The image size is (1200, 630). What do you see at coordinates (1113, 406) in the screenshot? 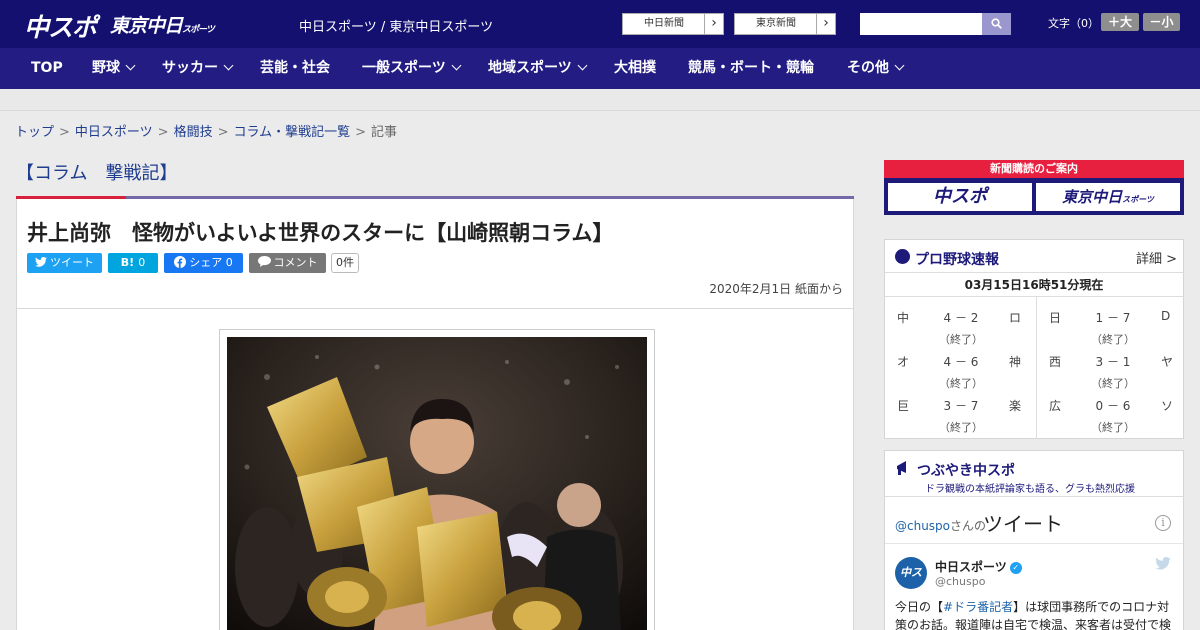
I see `score: 0 － 6` at bounding box center [1113, 406].